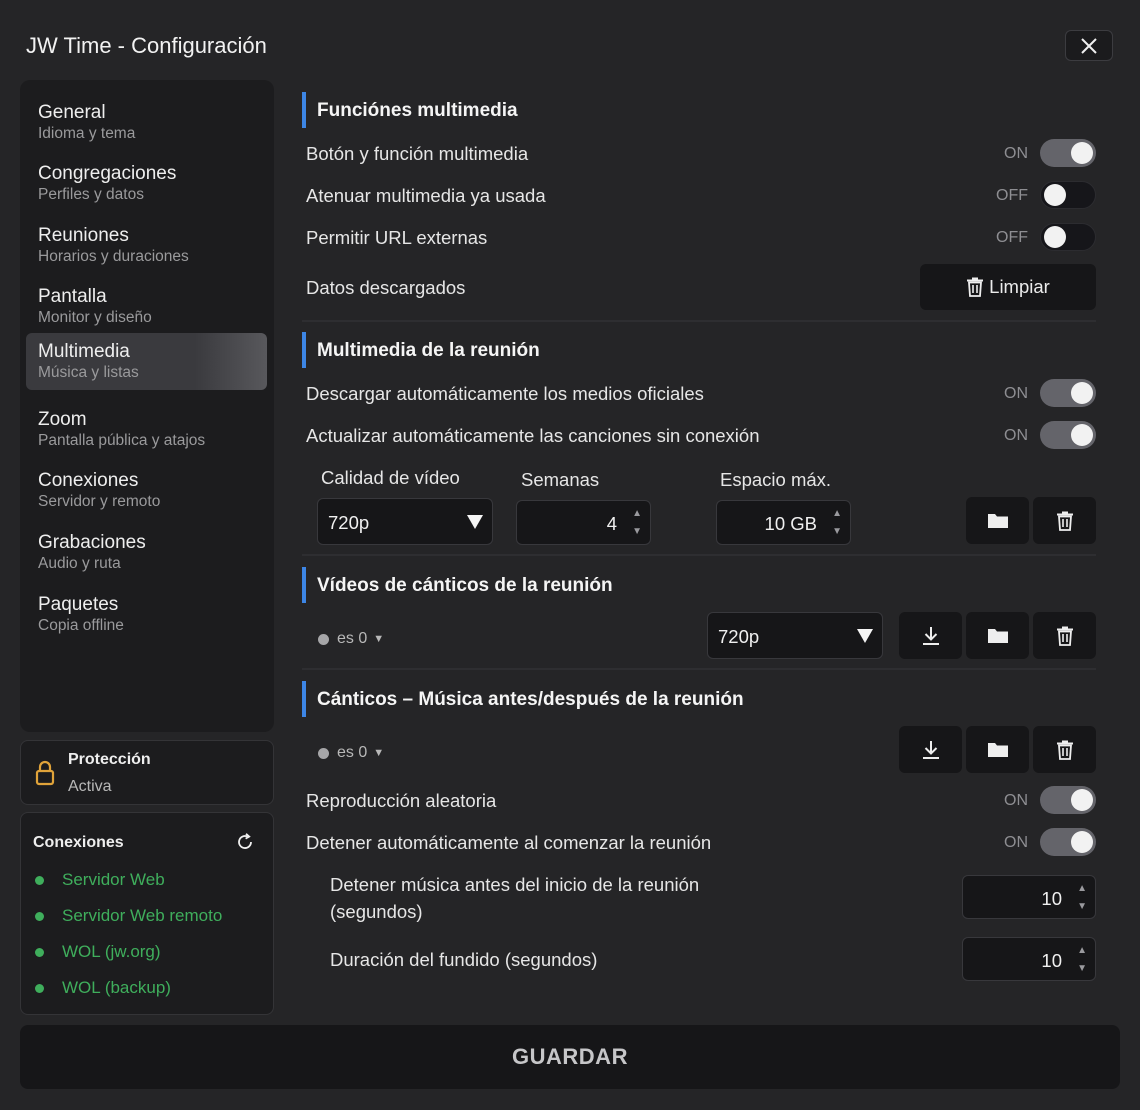 This screenshot has height=1110, width=1140. What do you see at coordinates (560, 479) in the screenshot?
I see `weeks-label: Semanas` at bounding box center [560, 479].